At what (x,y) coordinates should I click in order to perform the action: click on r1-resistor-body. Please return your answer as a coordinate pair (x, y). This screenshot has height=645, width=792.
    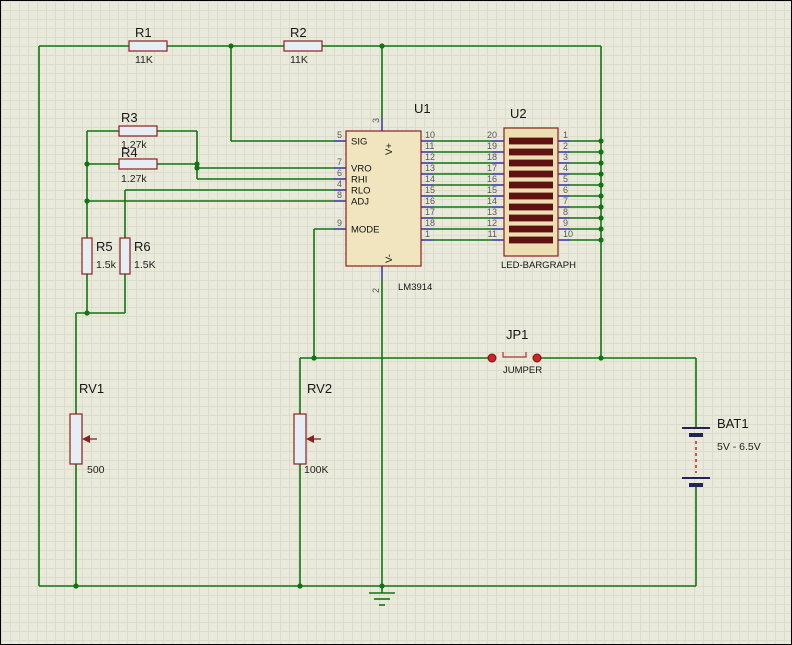
    Looking at the image, I should click on (148, 46).